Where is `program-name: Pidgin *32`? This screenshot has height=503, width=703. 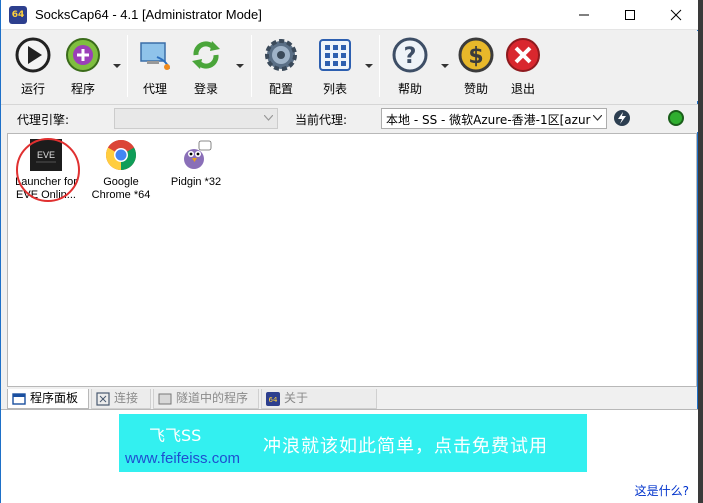 program-name: Pidgin *32 is located at coordinates (196, 182).